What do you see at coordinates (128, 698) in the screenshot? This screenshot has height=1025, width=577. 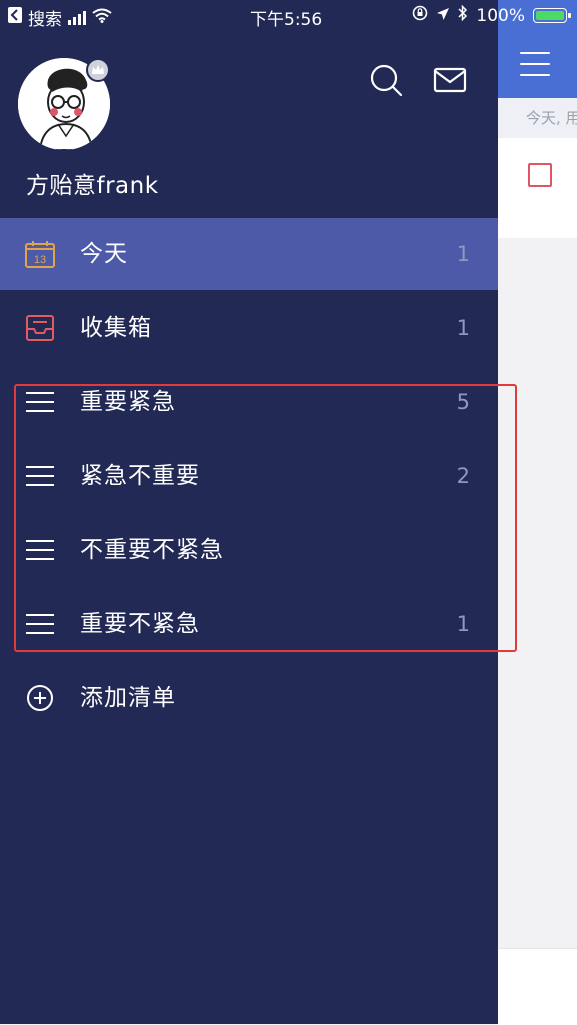 I see `menu-item-label: 添加清单` at bounding box center [128, 698].